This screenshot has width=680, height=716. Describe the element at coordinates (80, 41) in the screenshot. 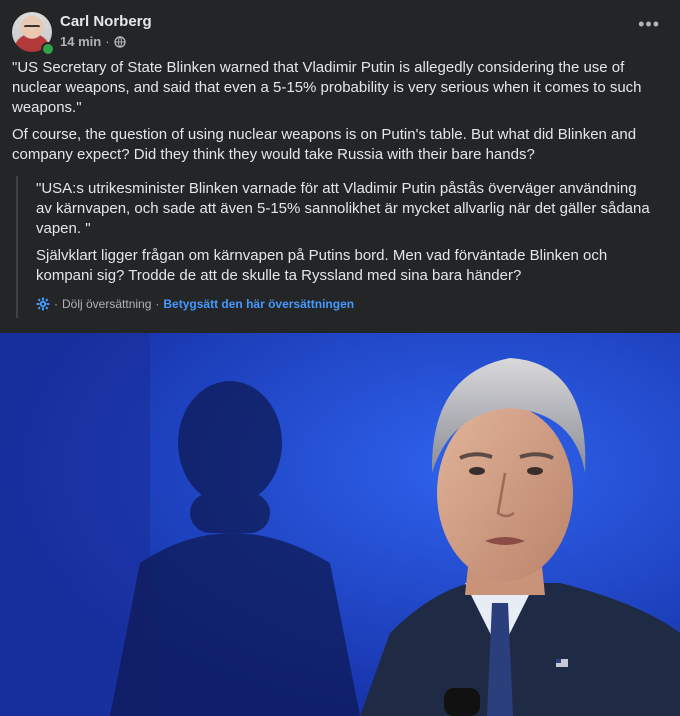

I see `post-timestamp: 14 min` at that location.